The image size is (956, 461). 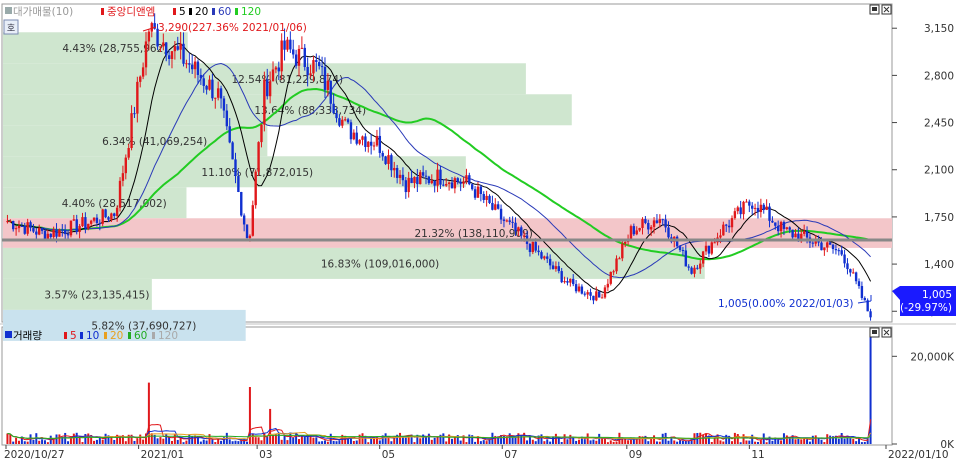 I want to click on date-tick-label: 11, so click(x=757, y=455).